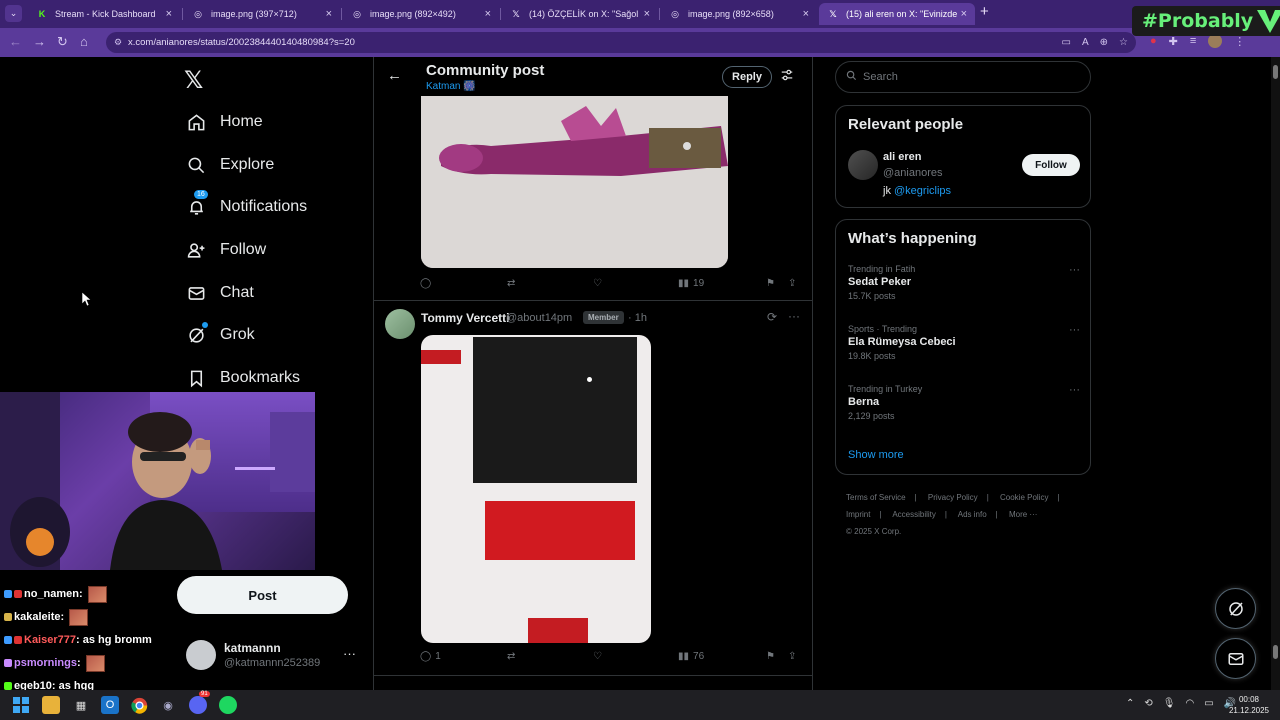 Image resolution: width=1280 pixels, height=720 pixels. Describe the element at coordinates (984, 11) in the screenshot. I see `new-tab-button: +` at that location.